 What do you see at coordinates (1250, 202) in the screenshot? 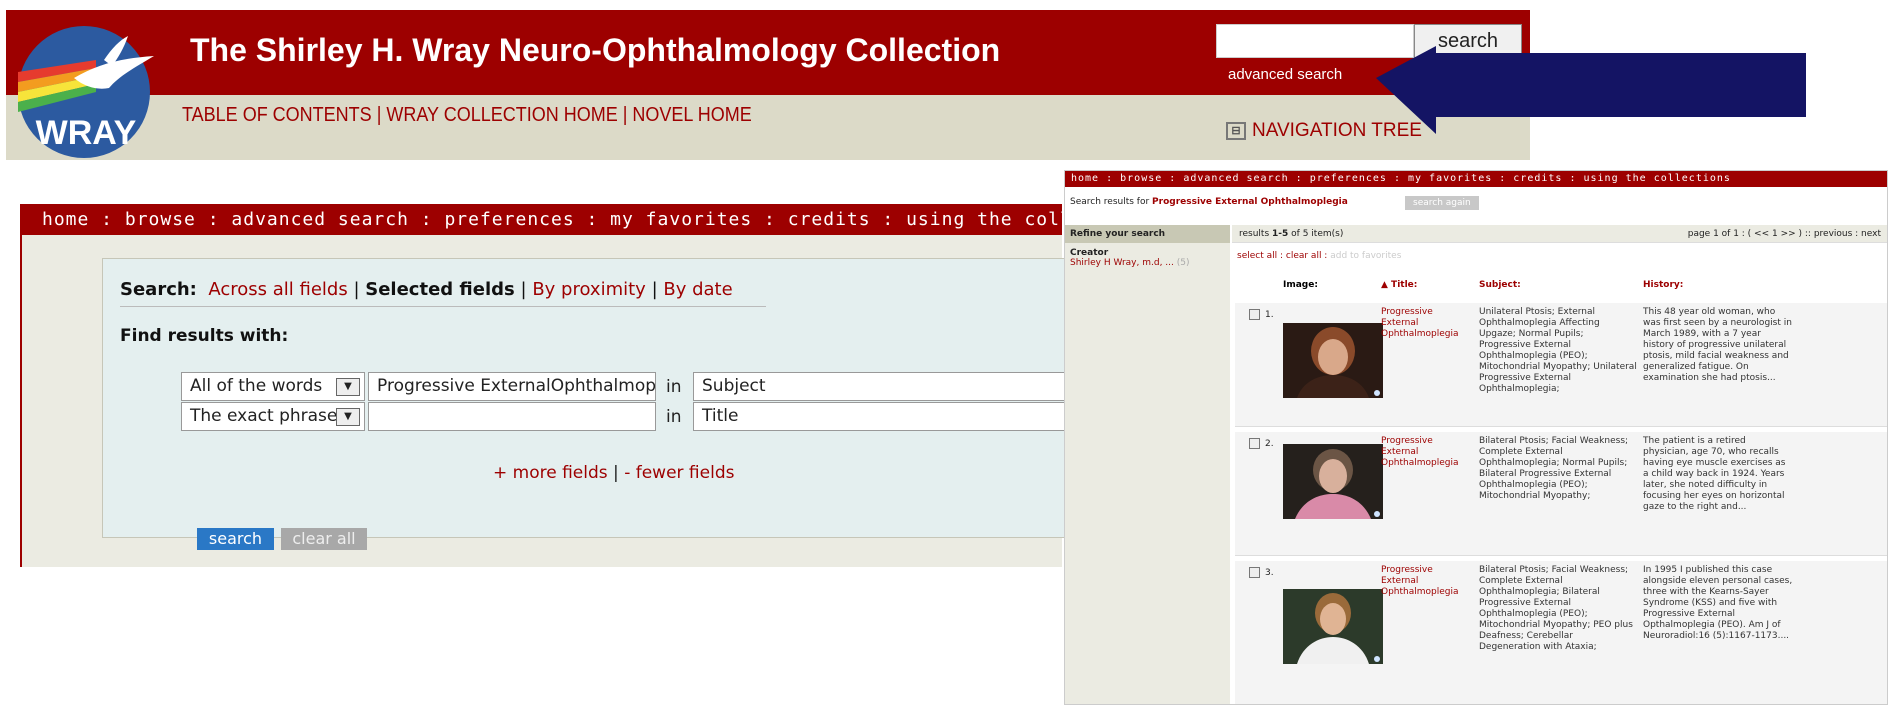
I see `query-text: Progressive External Ophthalmoplegia` at bounding box center [1250, 202].